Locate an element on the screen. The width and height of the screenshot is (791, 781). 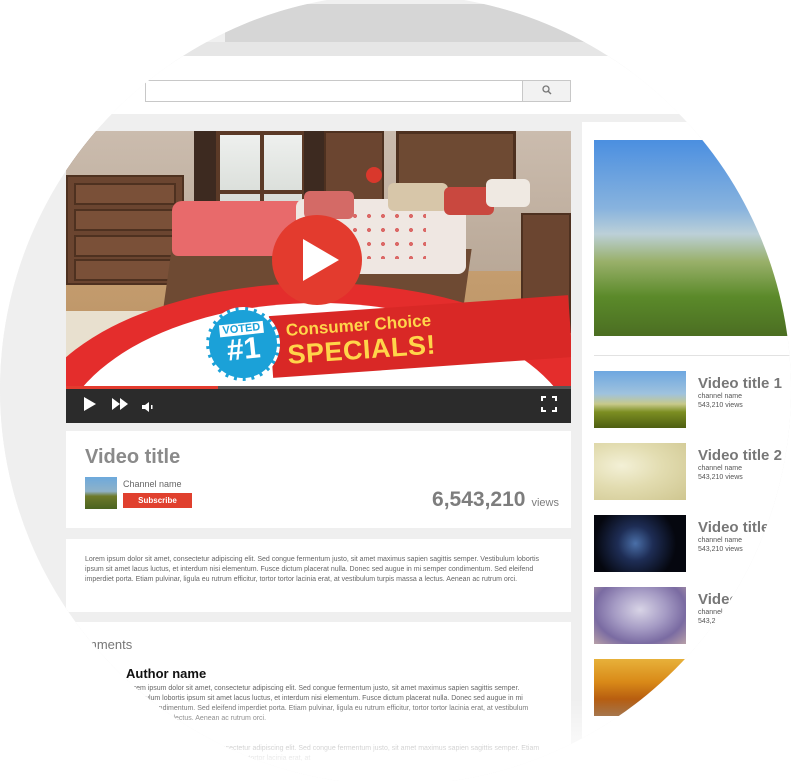
related-video-channel: channel is located at coordinates (710, 612).